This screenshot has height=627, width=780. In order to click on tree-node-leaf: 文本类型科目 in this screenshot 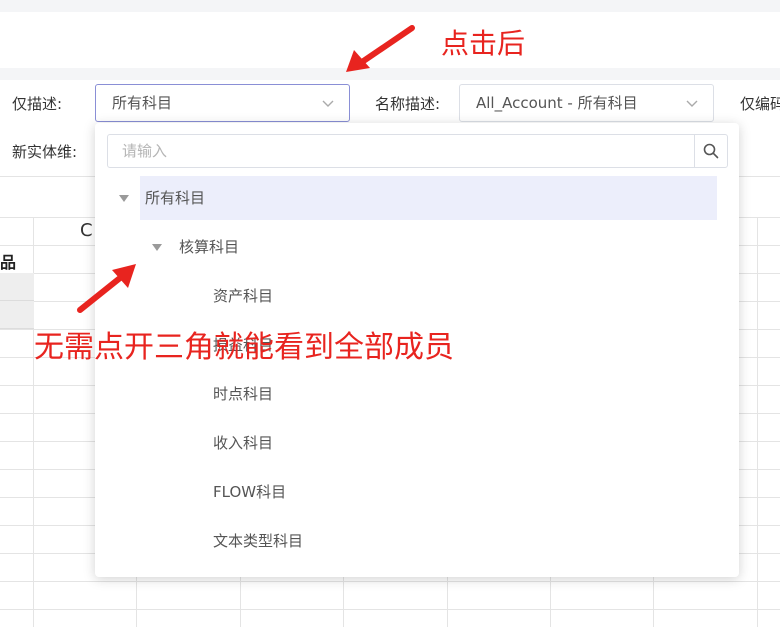, I will do `click(417, 541)`.